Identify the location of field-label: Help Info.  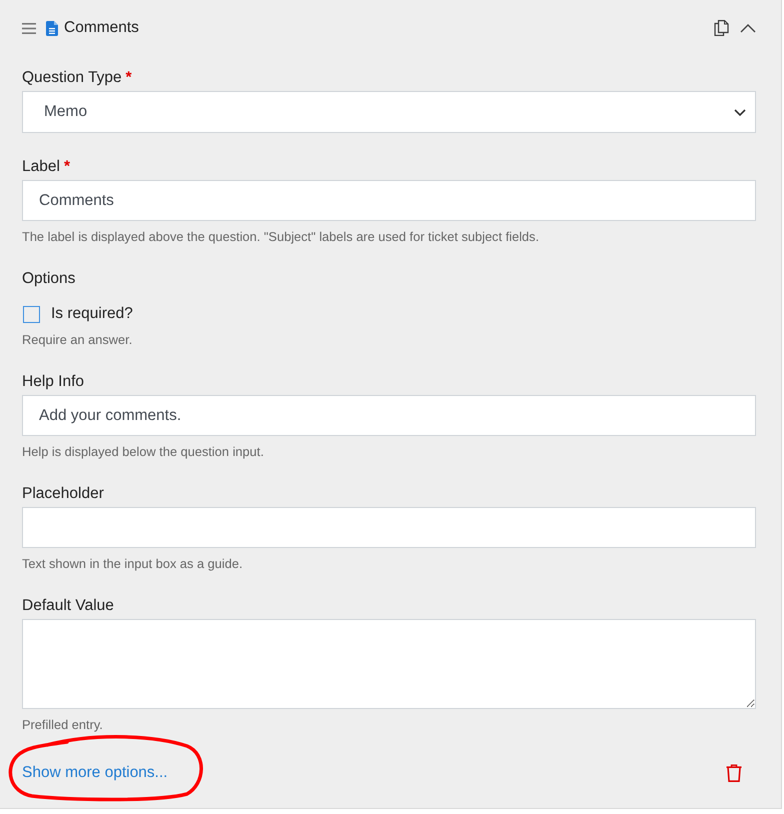
(53, 382).